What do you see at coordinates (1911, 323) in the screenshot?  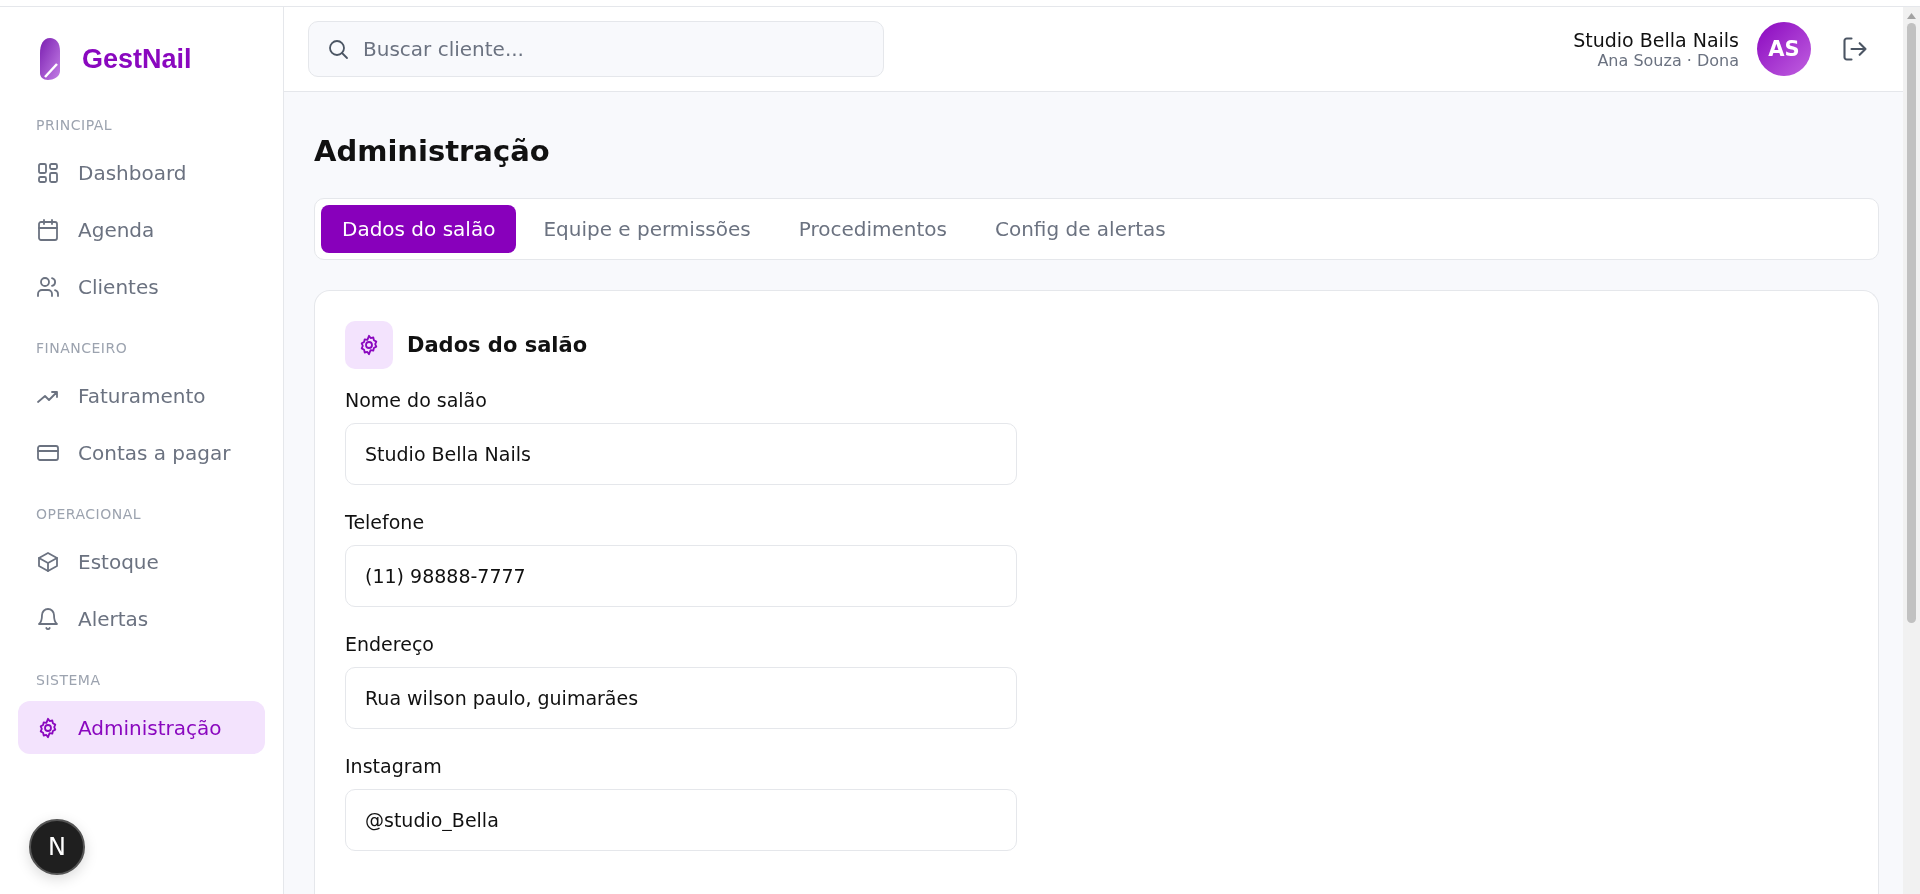 I see `scrollbar-thumb` at bounding box center [1911, 323].